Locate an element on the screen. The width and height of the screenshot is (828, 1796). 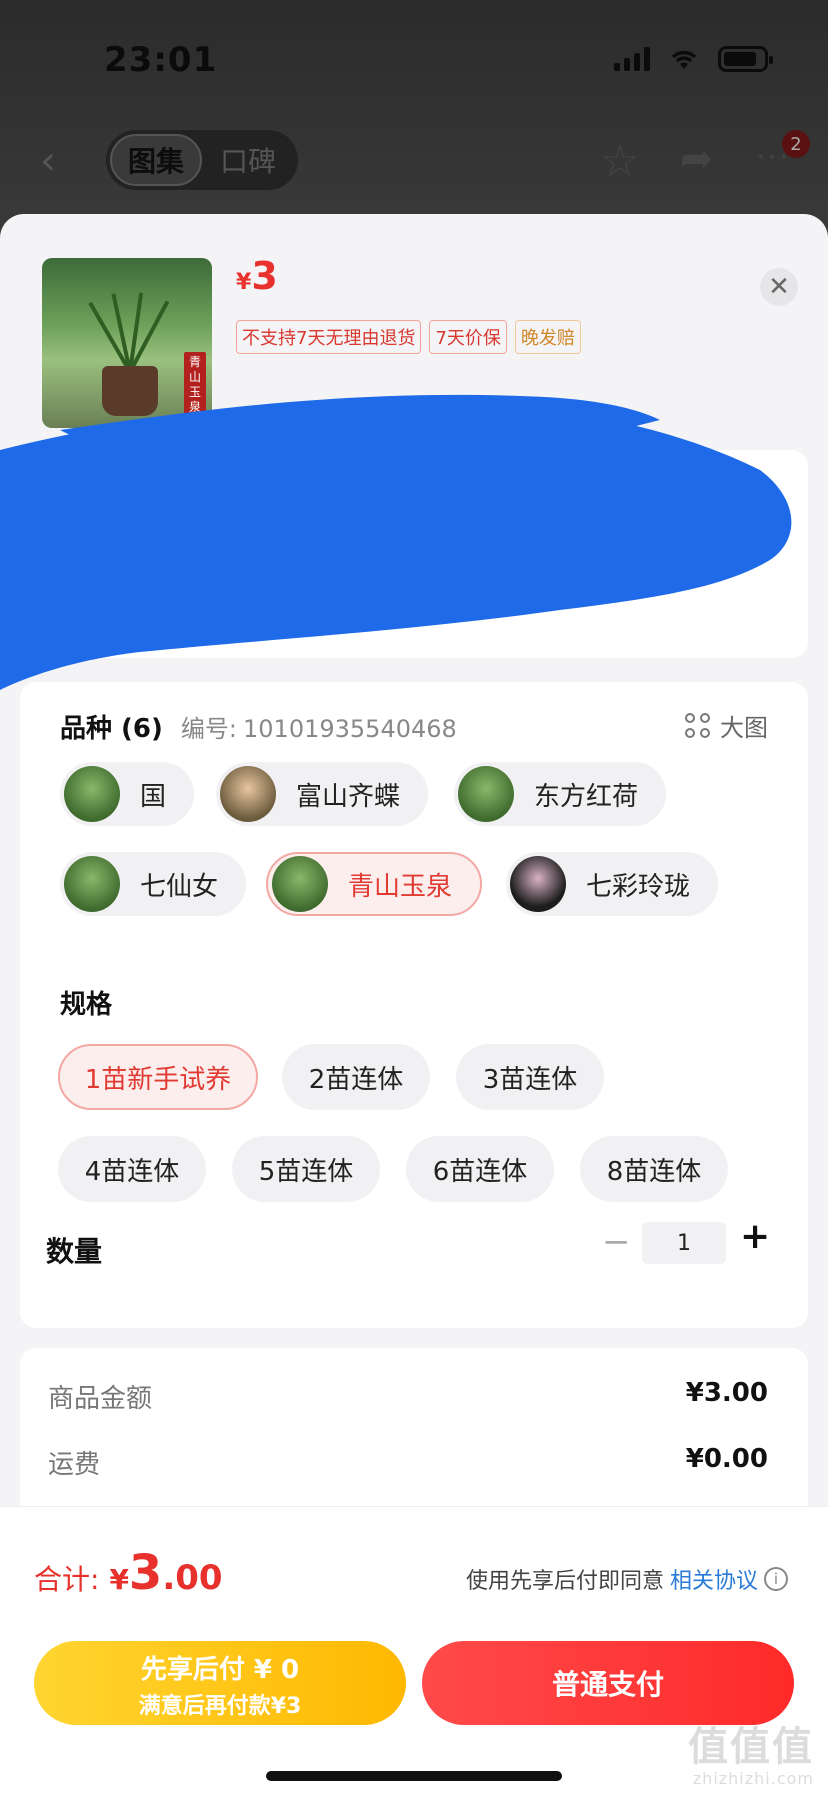
variety-code-label: 编号: is located at coordinates (209, 729).